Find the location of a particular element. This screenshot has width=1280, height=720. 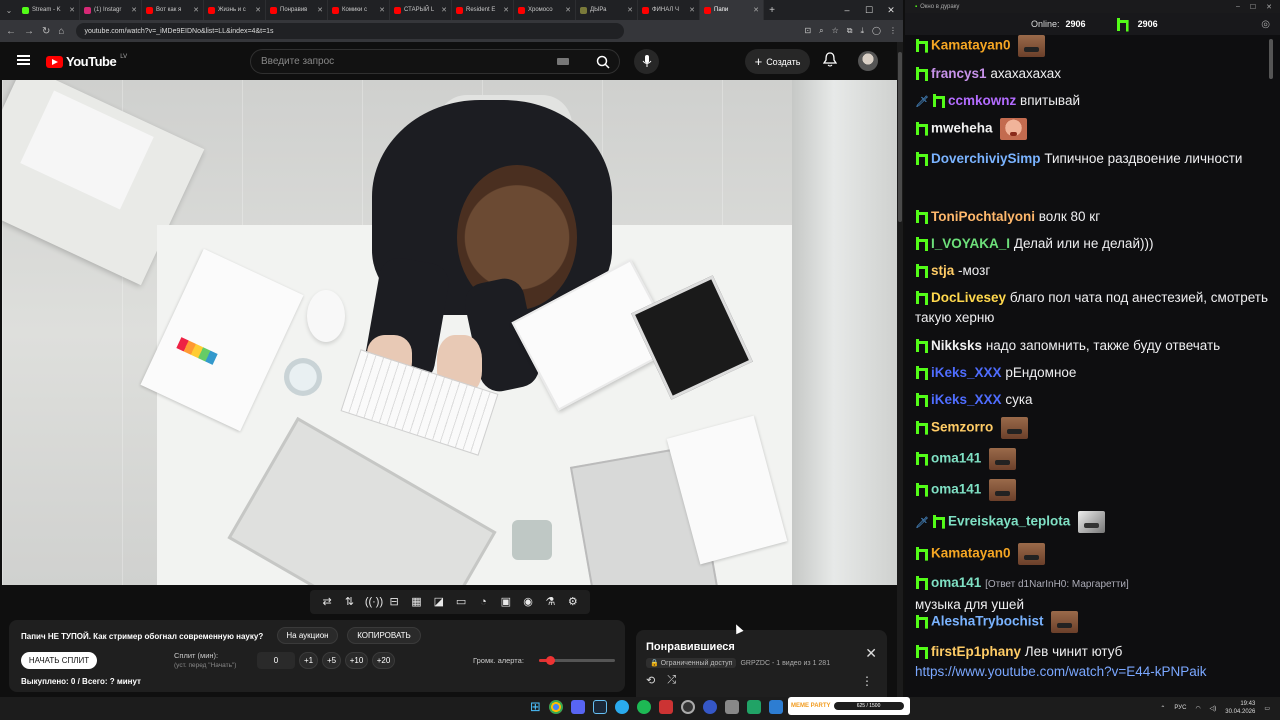

browser-tab: Папи ✕ is located at coordinates (732, 10).